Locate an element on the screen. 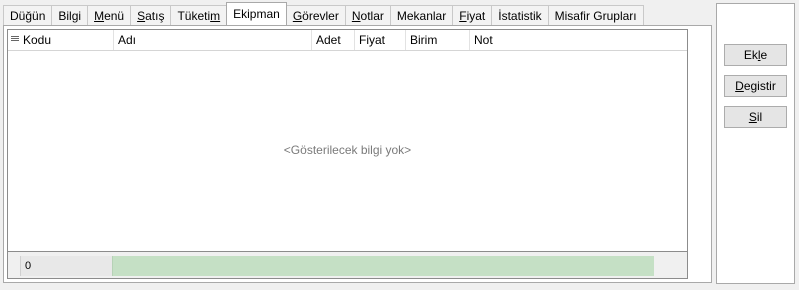  column-label-birim: Birim is located at coordinates (424, 40).